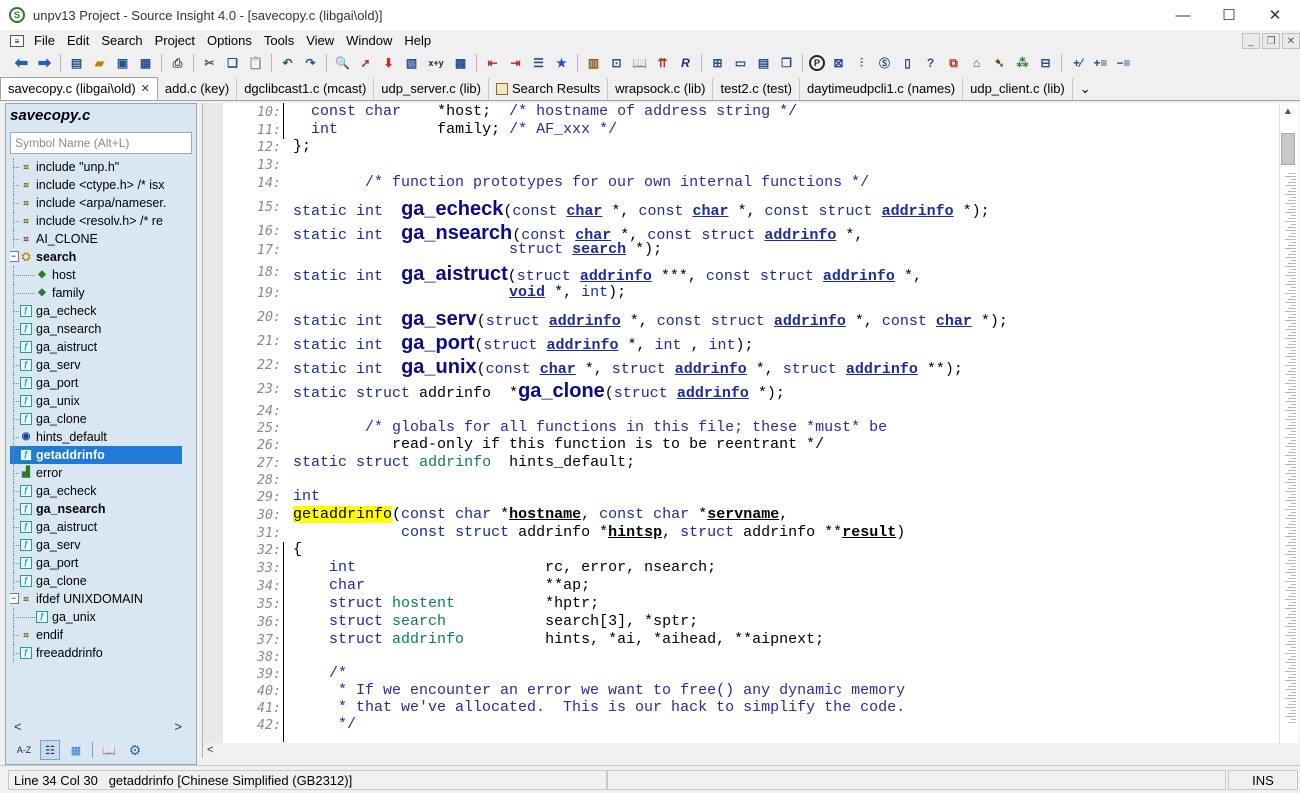 Image resolution: width=1300 pixels, height=793 pixels. What do you see at coordinates (96, 185) in the screenshot?
I see `symbol-item: ⌗ include <ctype.h> /* isx` at bounding box center [96, 185].